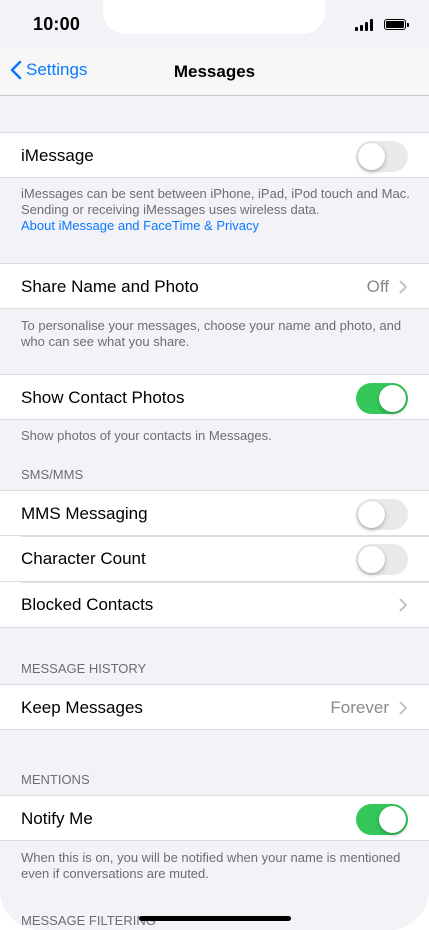  What do you see at coordinates (57, 818) in the screenshot?
I see `notify-me-label: Notify Me` at bounding box center [57, 818].